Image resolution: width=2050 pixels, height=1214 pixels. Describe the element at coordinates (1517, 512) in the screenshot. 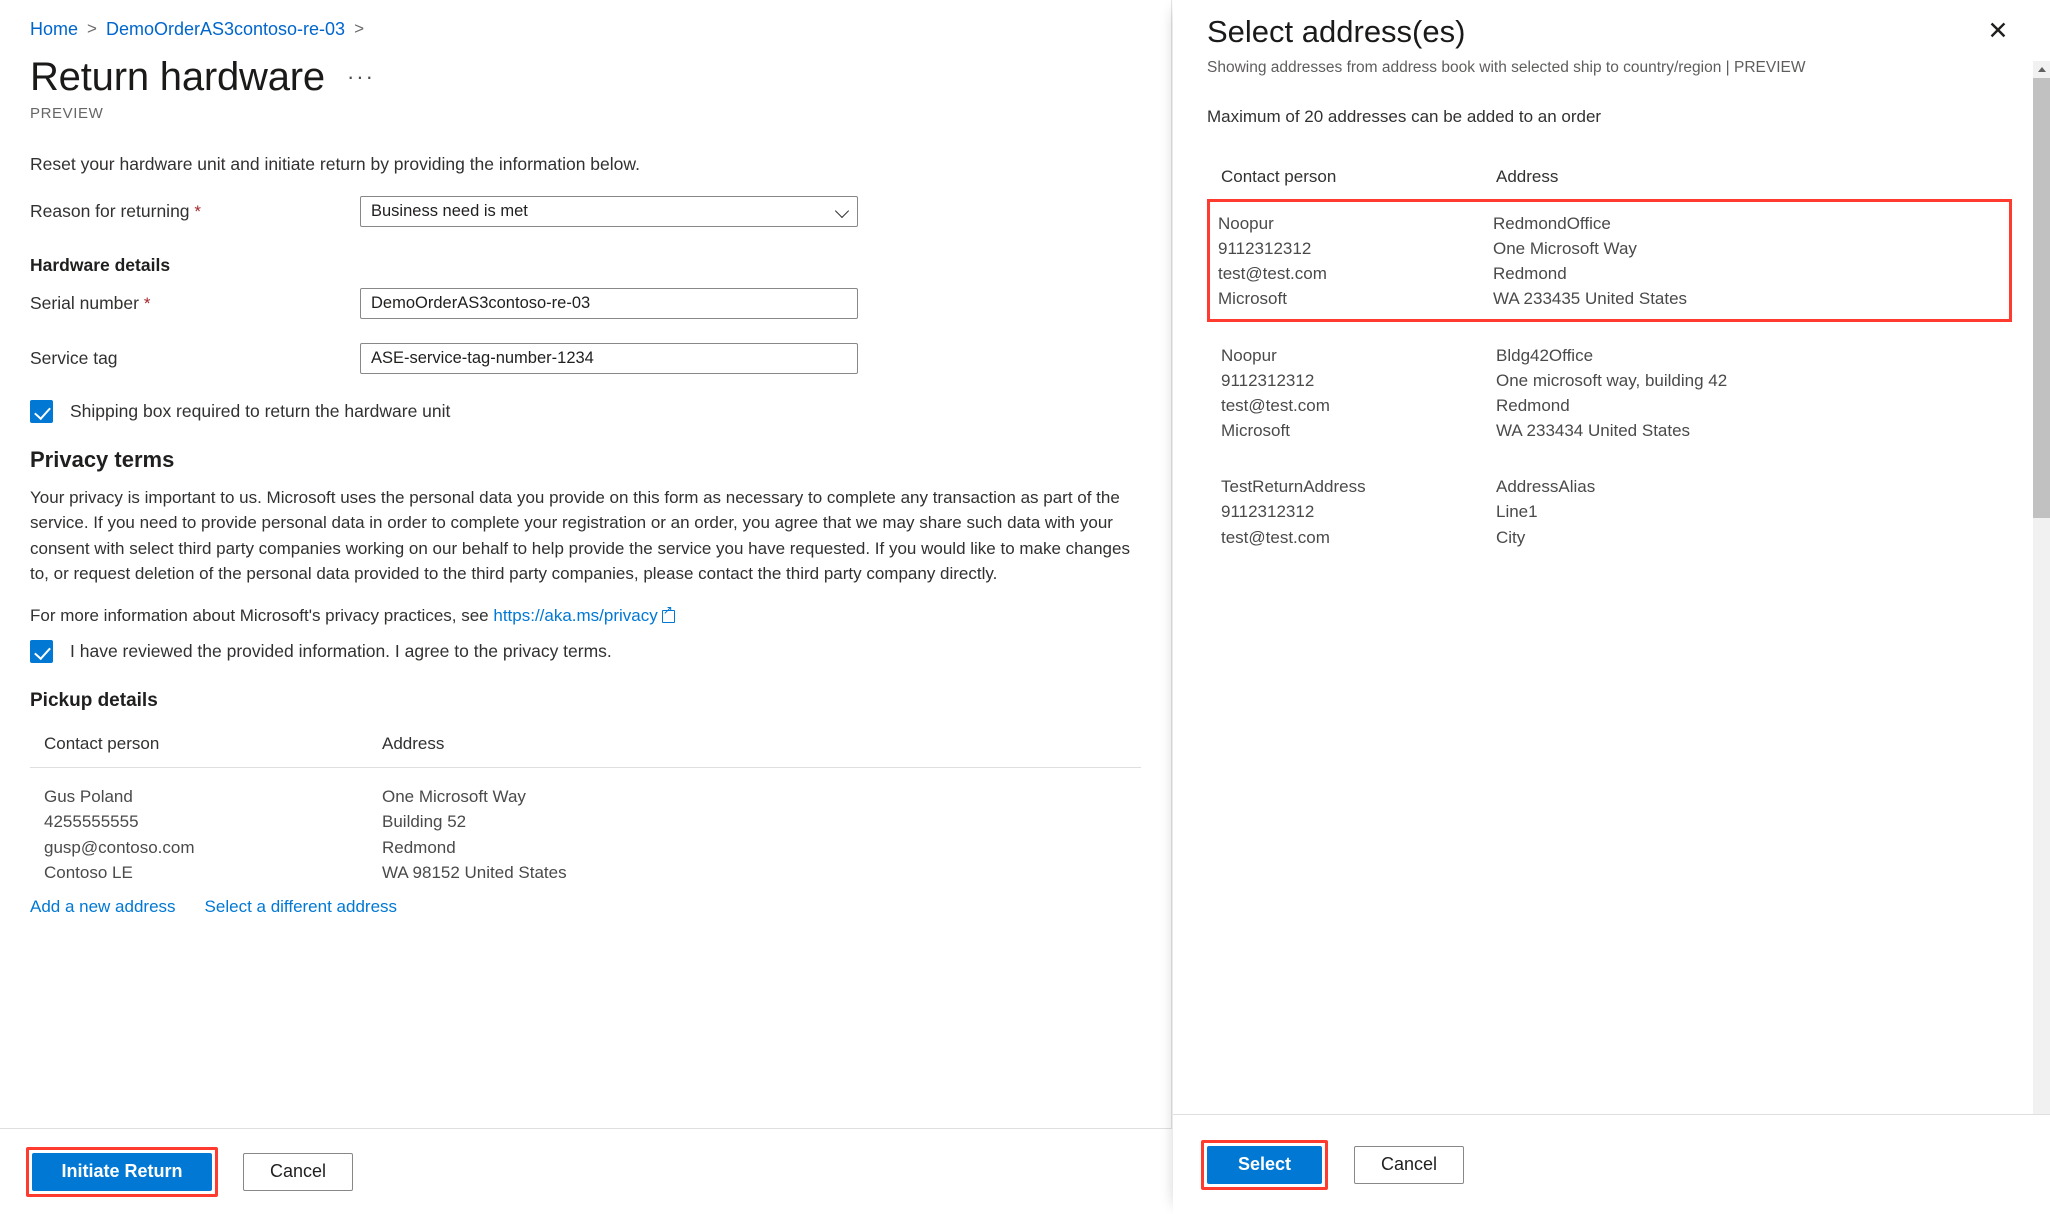

I see `address-2-address-line-1: Line1` at that location.